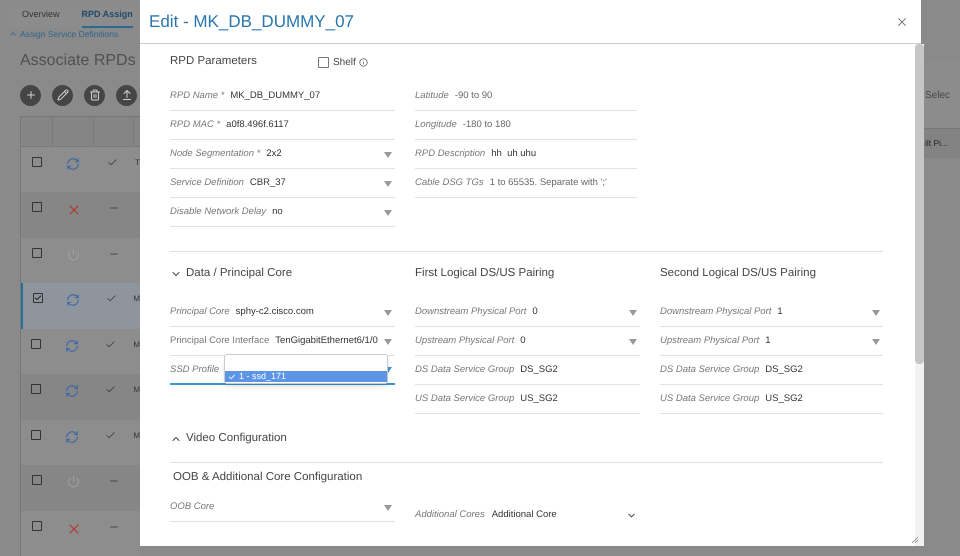 Image resolution: width=960 pixels, height=556 pixels. I want to click on dropdown-field: Downstream Physical Port 1, so click(771, 313).